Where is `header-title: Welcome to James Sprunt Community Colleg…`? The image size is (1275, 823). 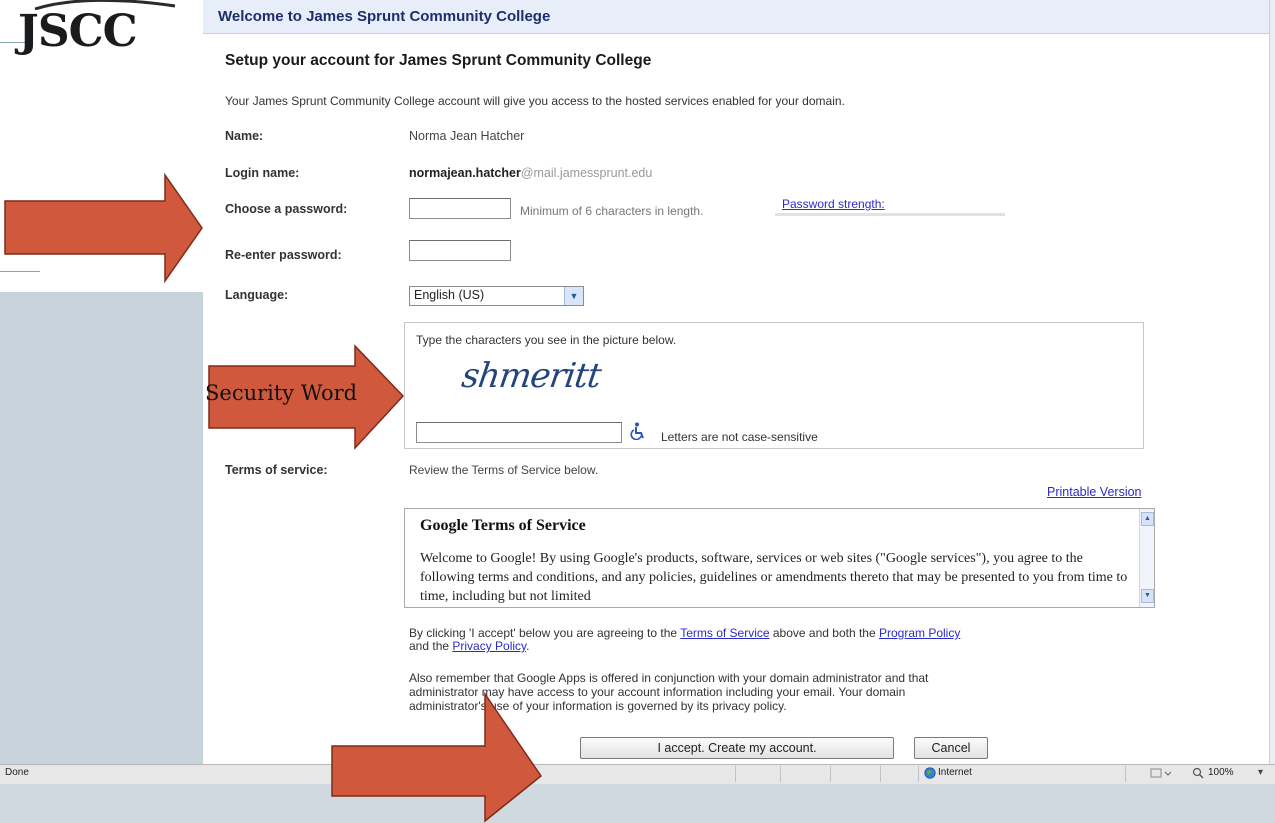
header-title: Welcome to James Sprunt Community Colleg… is located at coordinates (384, 16).